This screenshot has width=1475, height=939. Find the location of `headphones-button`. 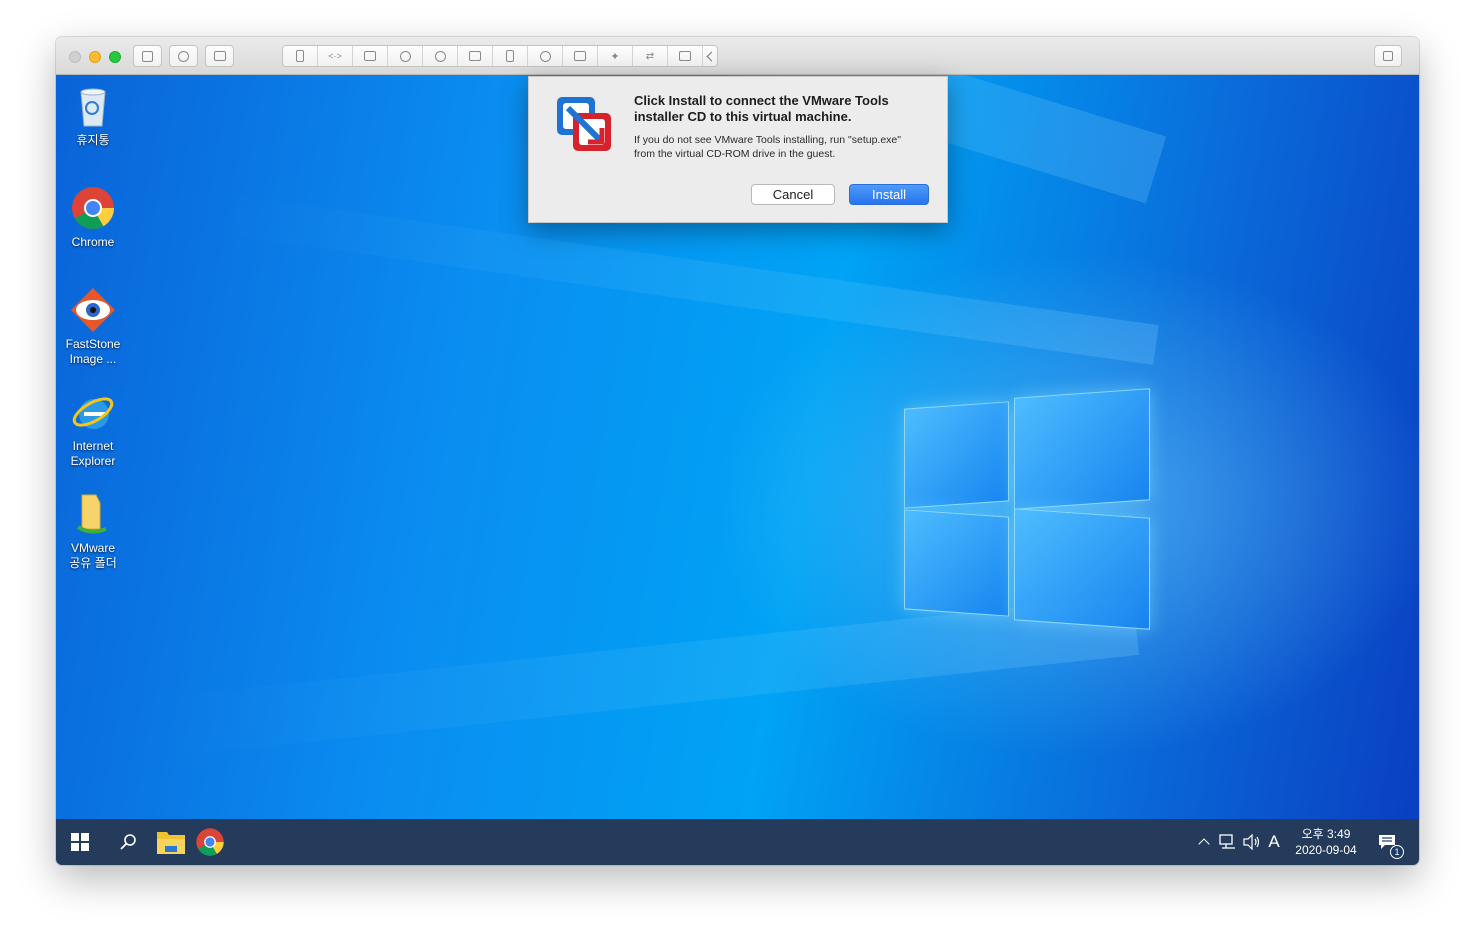

headphones-button is located at coordinates (545, 56).